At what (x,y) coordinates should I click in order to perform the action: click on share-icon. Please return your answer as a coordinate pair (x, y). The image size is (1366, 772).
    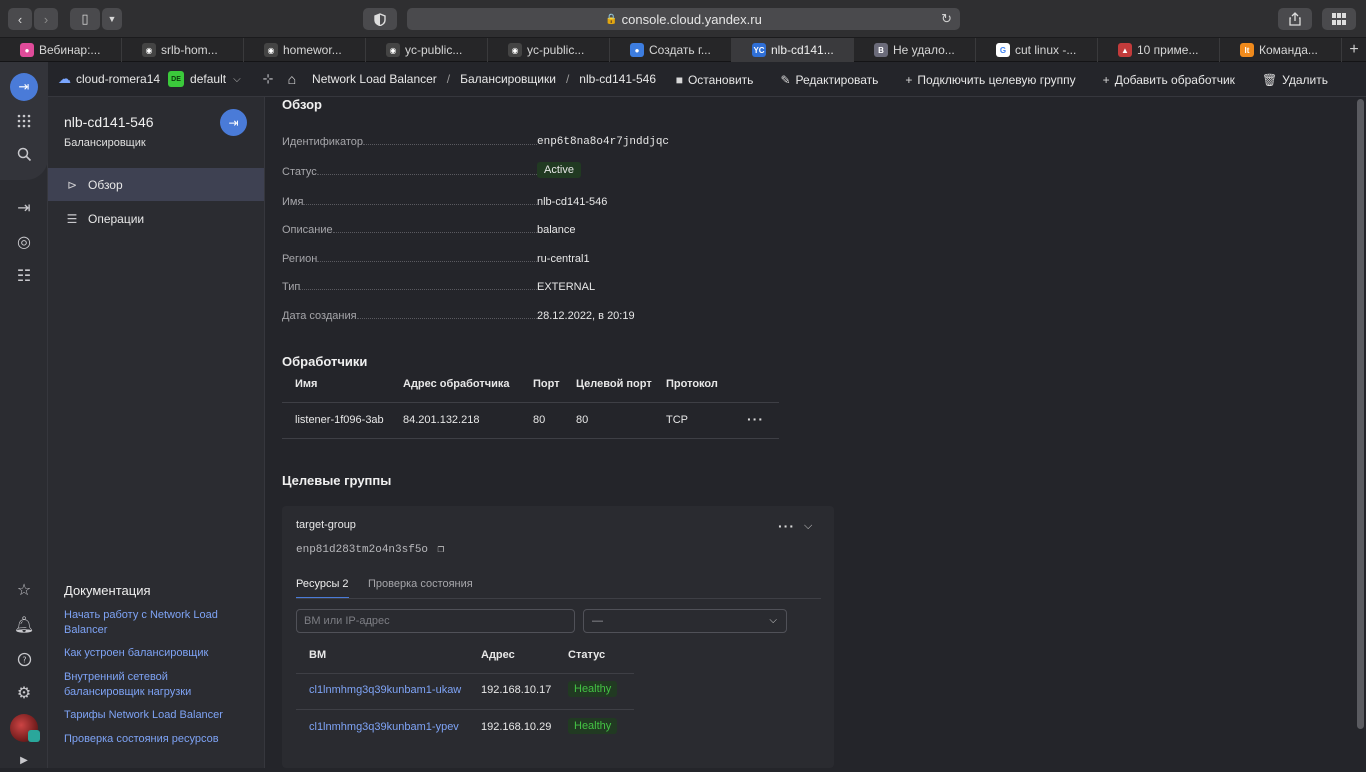
    Looking at the image, I should click on (1295, 19).